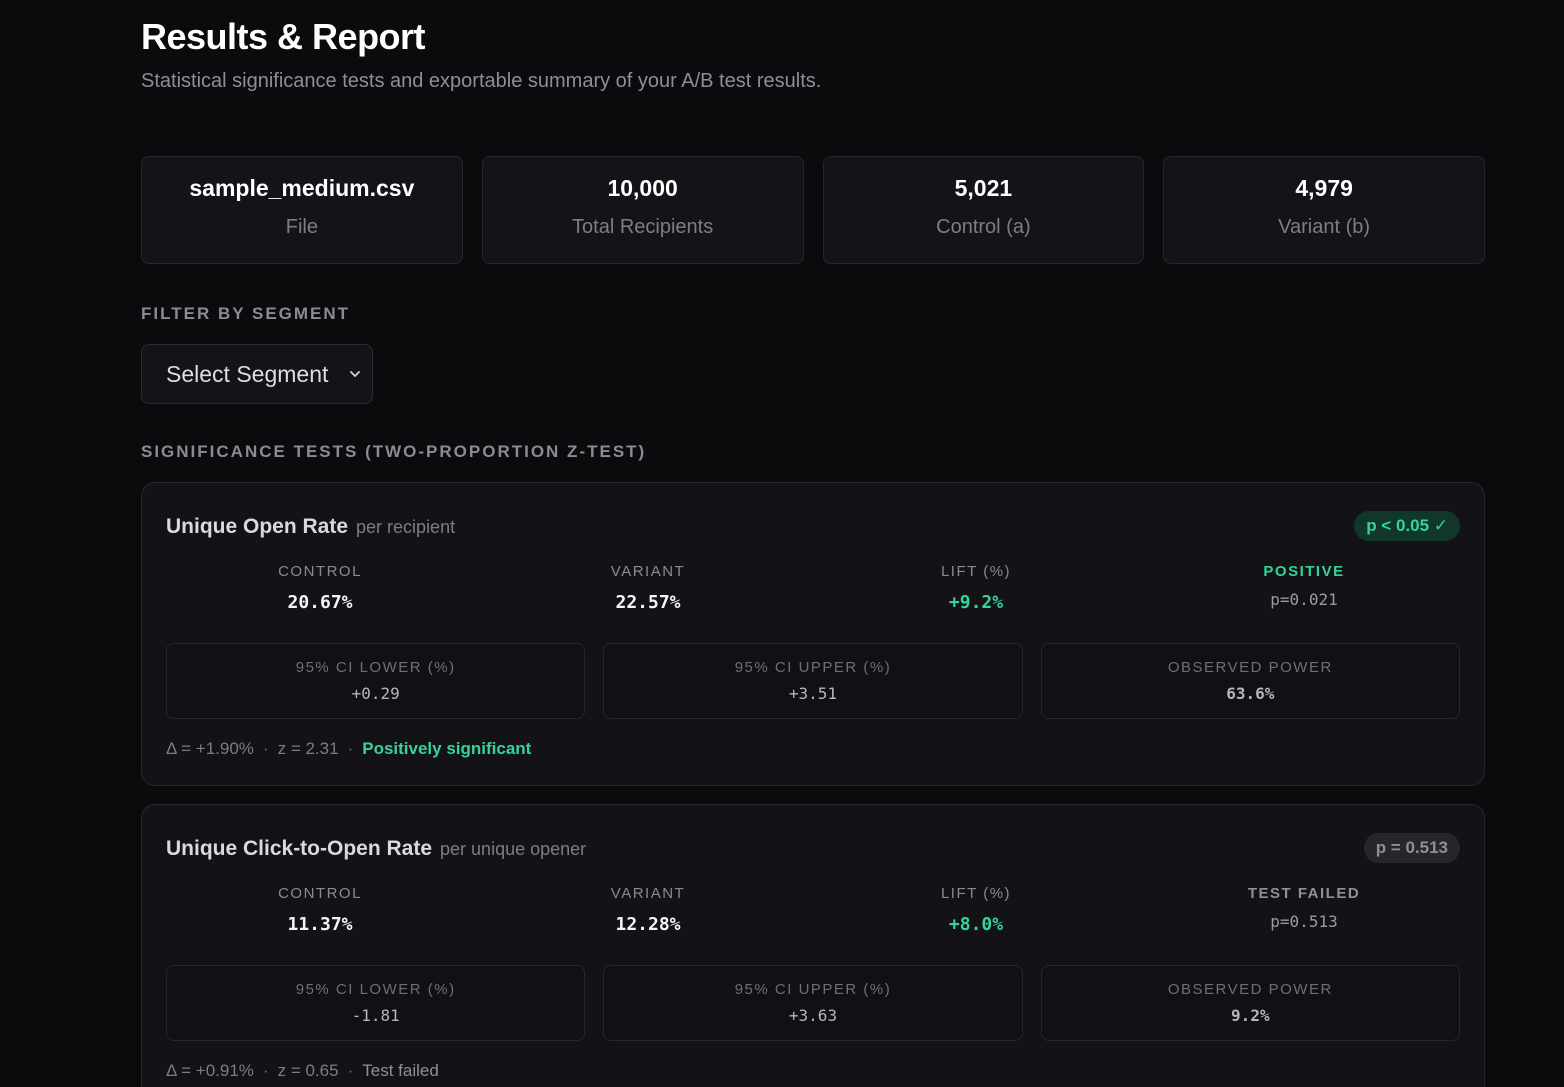 Image resolution: width=1564 pixels, height=1087 pixels. Describe the element at coordinates (1304, 893) in the screenshot. I see `verdict-label: TEST FAILED` at that location.